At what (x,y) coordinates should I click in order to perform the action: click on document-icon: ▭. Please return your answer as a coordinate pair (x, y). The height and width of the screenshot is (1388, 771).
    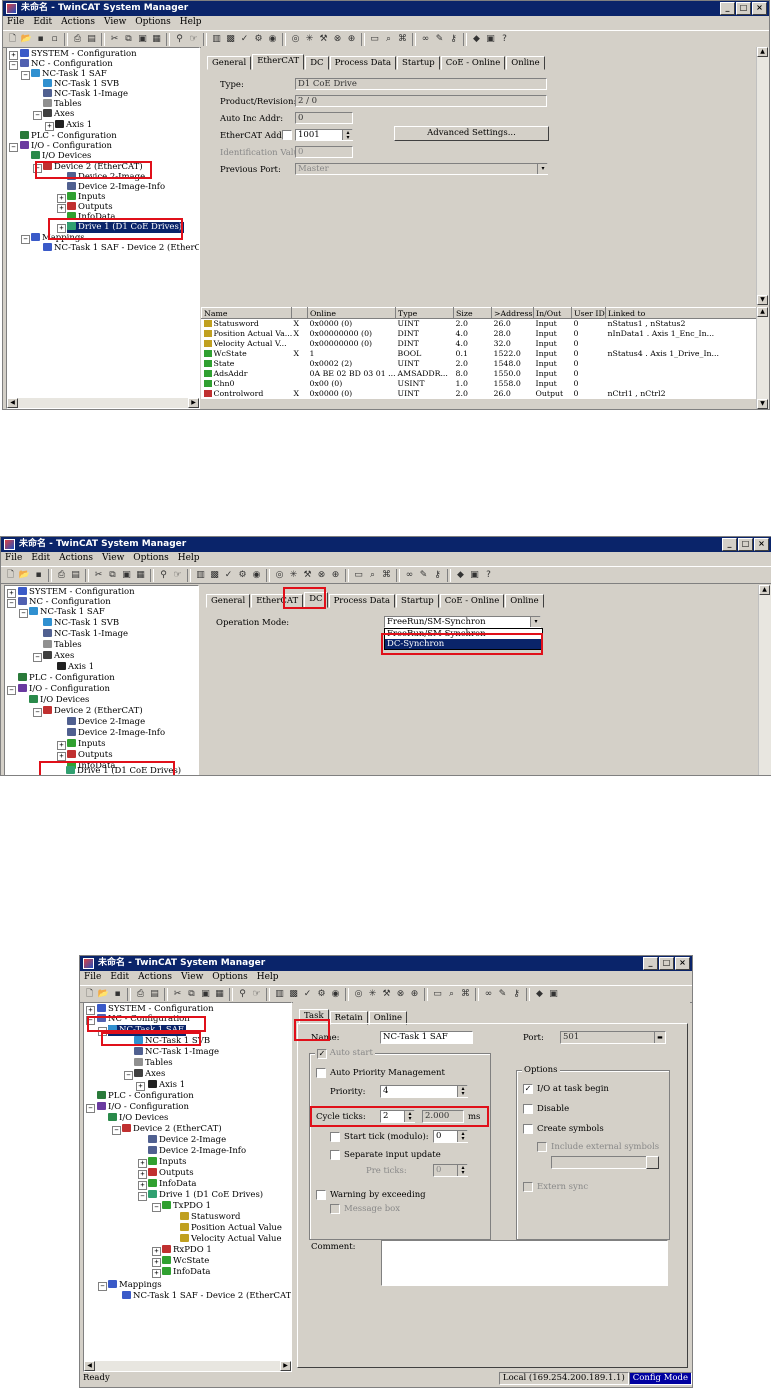
    Looking at the image, I should click on (374, 39).